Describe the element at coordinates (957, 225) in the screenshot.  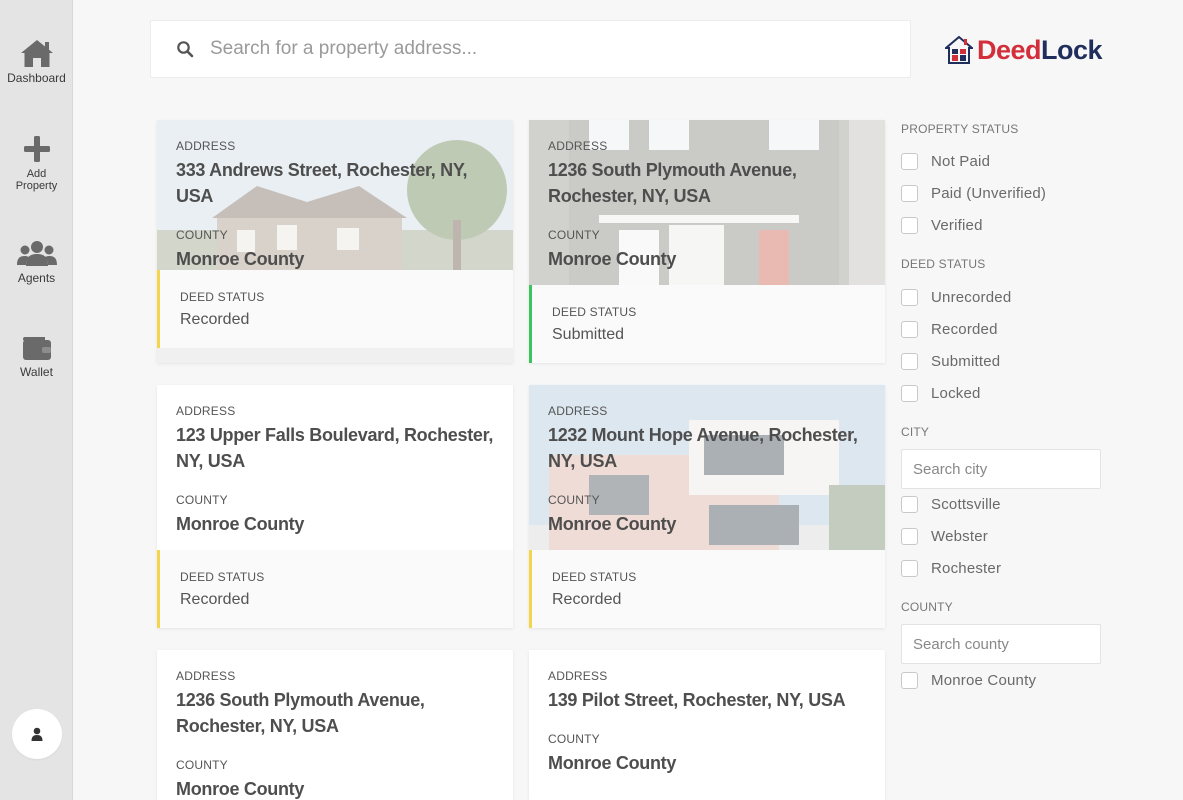
I see `option-label: Verified` at that location.